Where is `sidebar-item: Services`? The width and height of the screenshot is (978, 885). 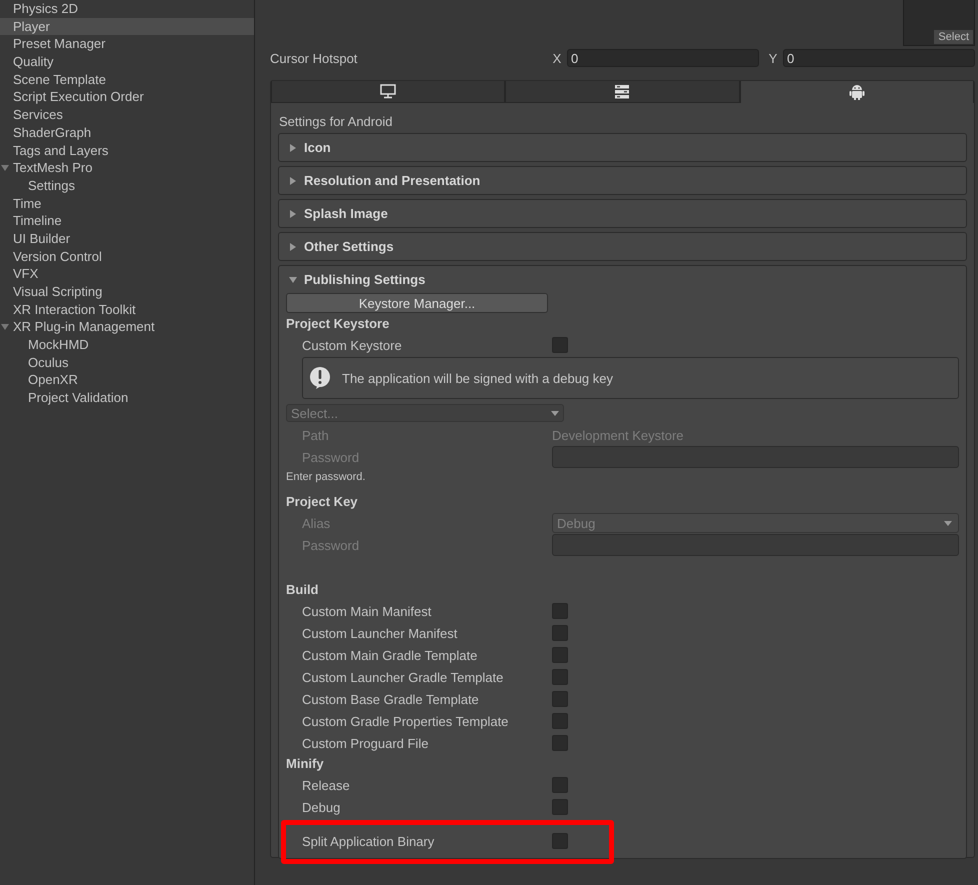 sidebar-item: Services is located at coordinates (127, 115).